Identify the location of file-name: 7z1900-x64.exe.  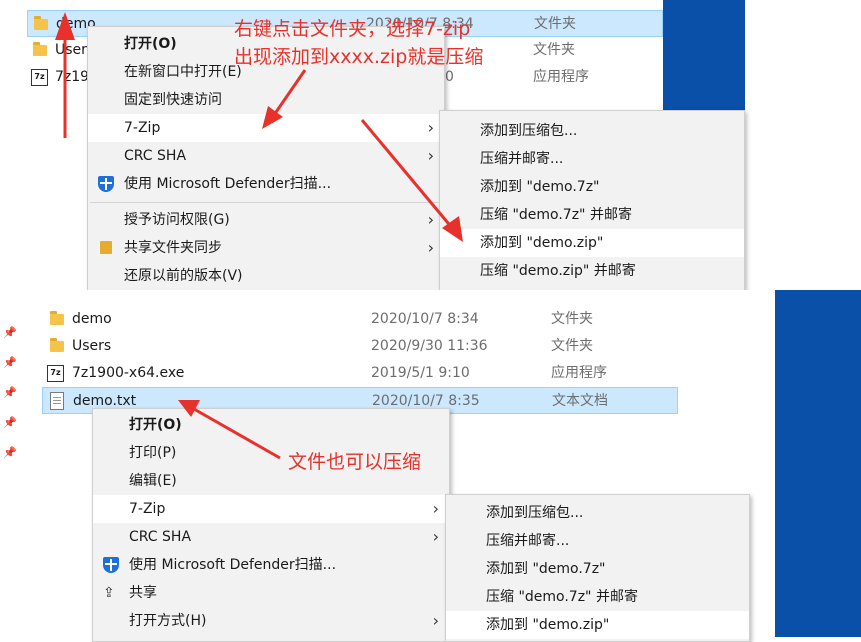
(128, 373).